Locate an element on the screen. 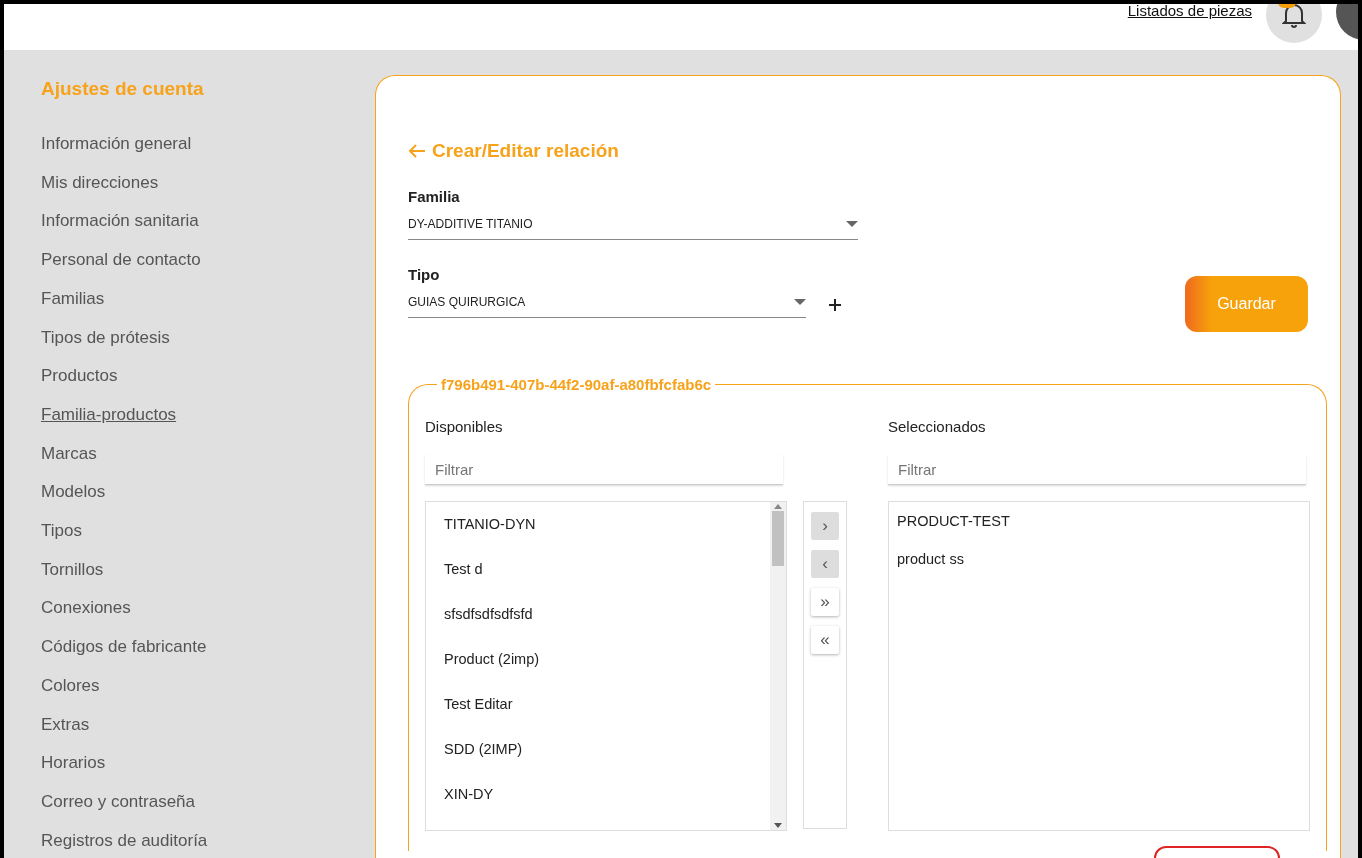 The height and width of the screenshot is (858, 1362). list-item: SDD (2IMP) is located at coordinates (598, 749).